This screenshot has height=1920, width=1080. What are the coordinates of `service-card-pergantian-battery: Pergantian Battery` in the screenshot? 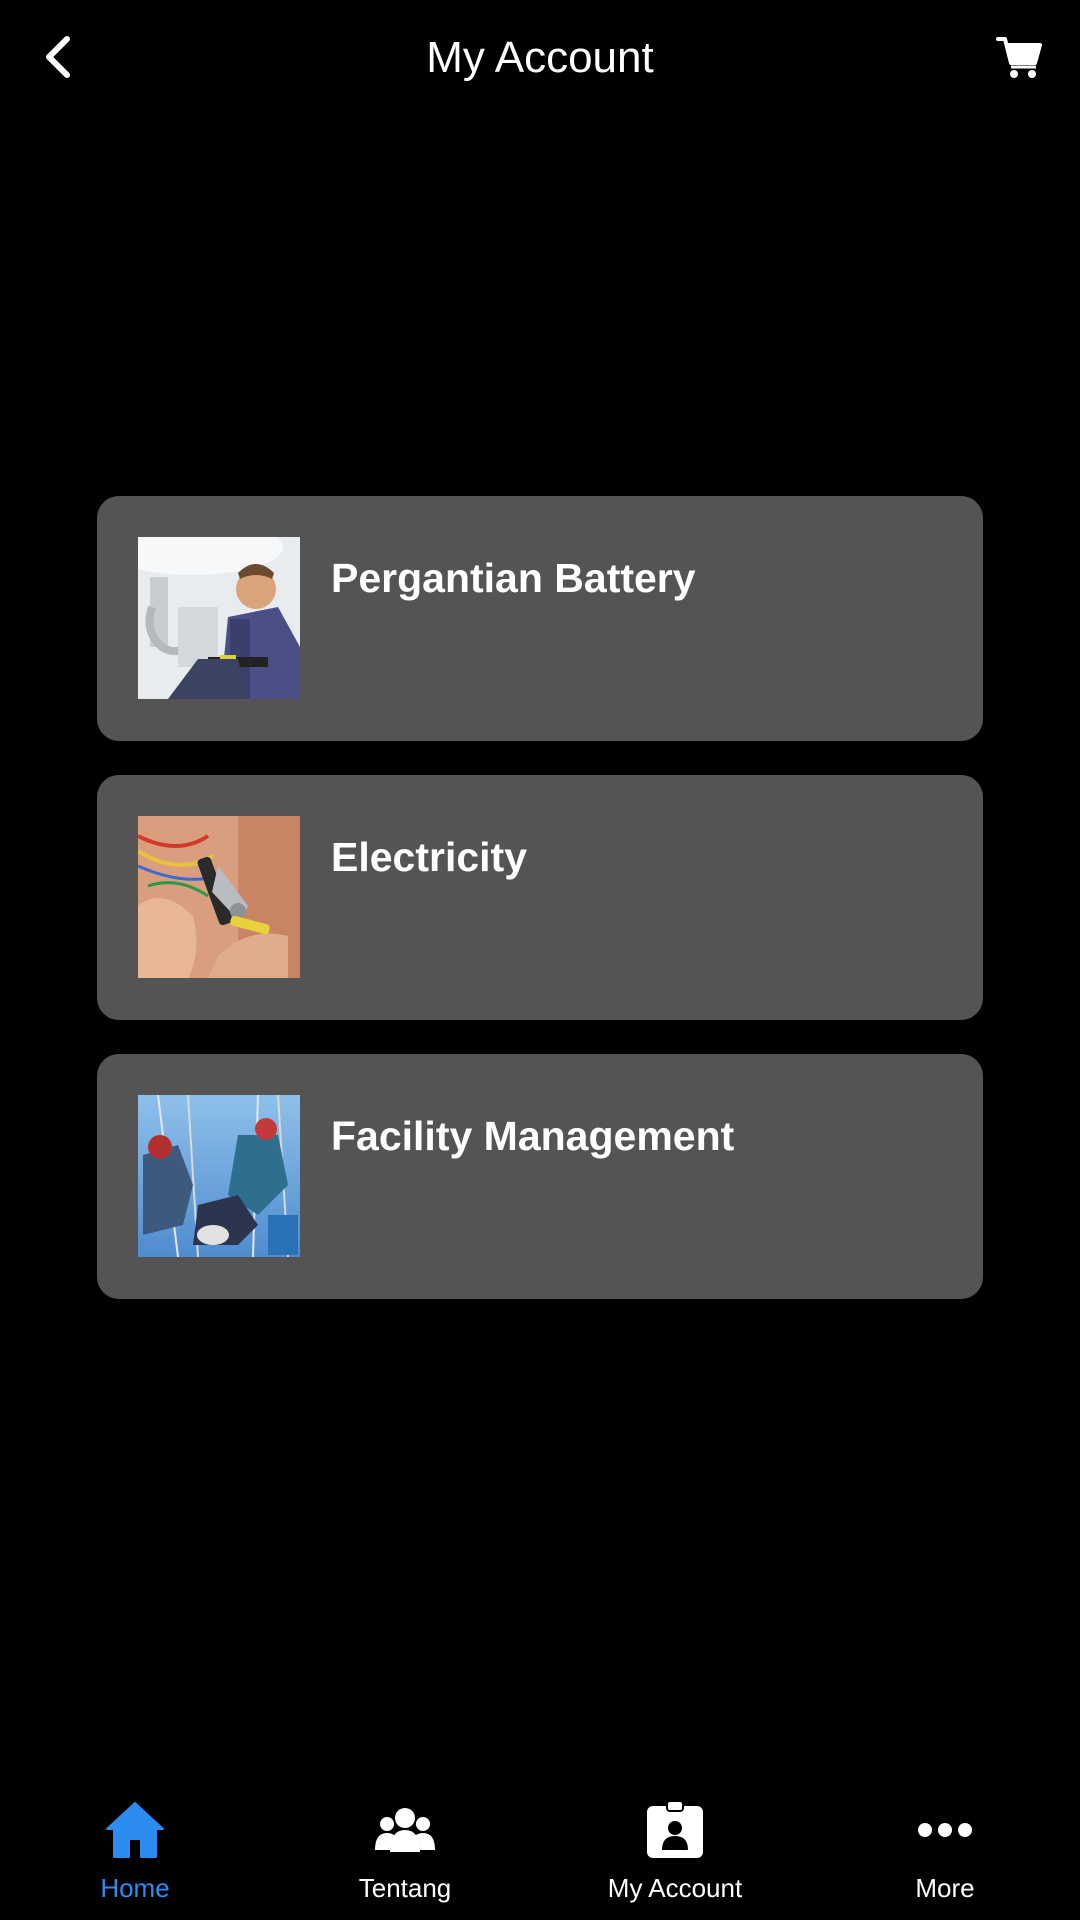 It's located at (540, 618).